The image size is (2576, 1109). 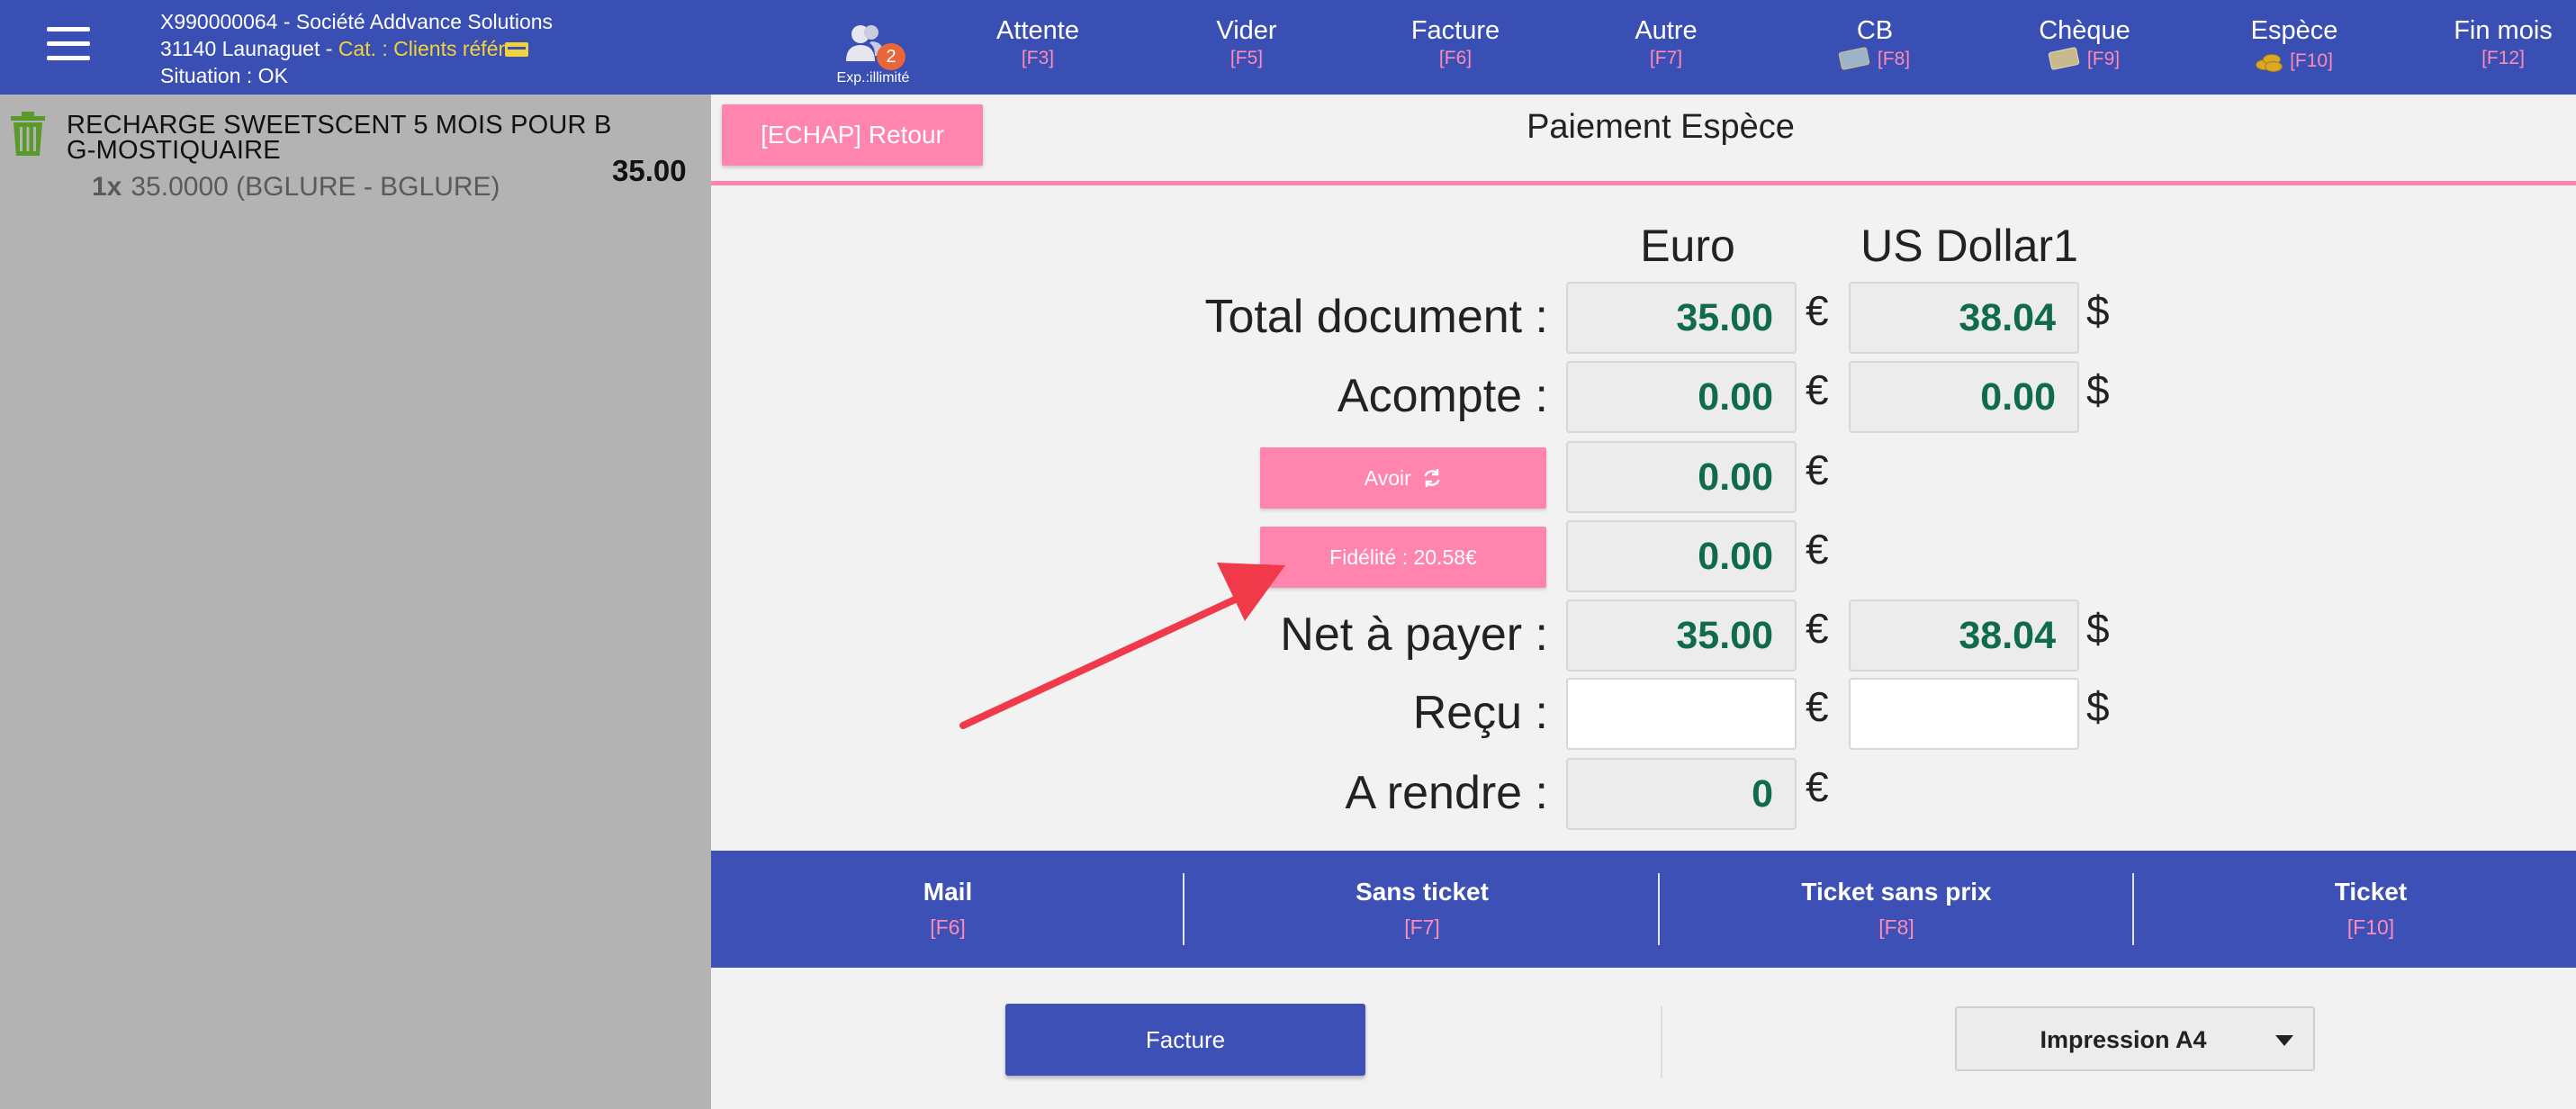 I want to click on mail-option: Mail [F6], so click(x=947, y=910).